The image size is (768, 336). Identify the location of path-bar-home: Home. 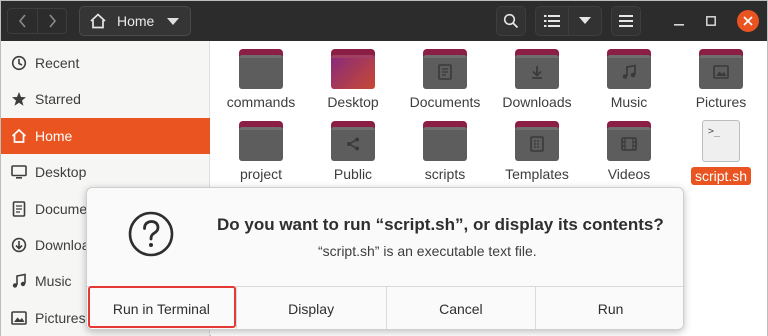
(135, 21).